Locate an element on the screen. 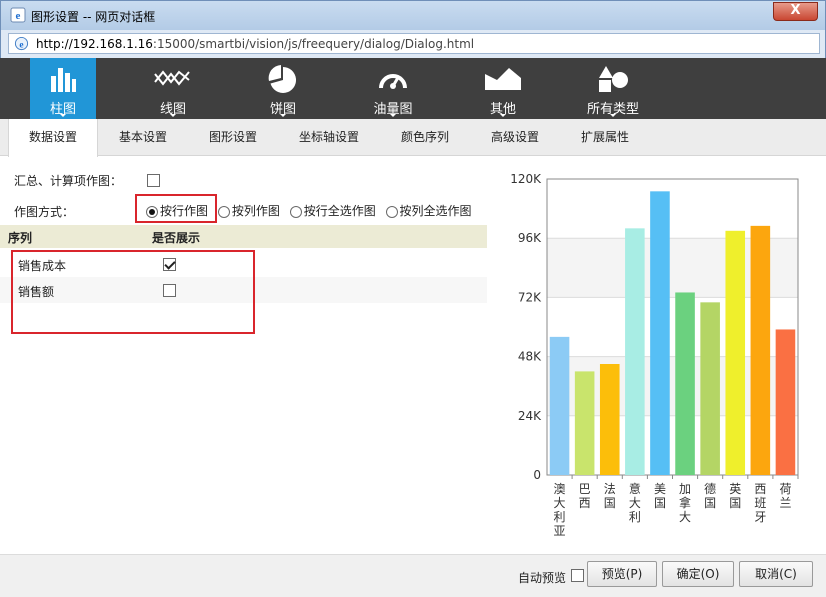 The width and height of the screenshot is (826, 597). summary-checkbox is located at coordinates (153, 180).